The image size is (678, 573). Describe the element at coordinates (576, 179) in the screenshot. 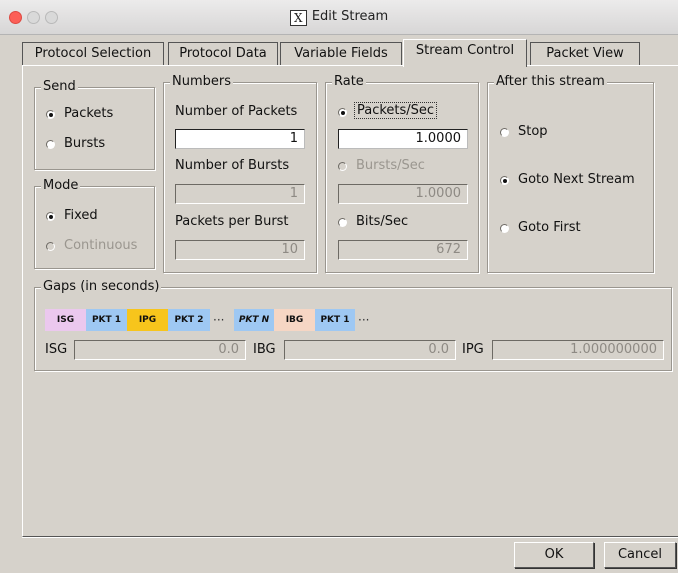

I see `after-goto-next-label: Goto Next Stream` at that location.